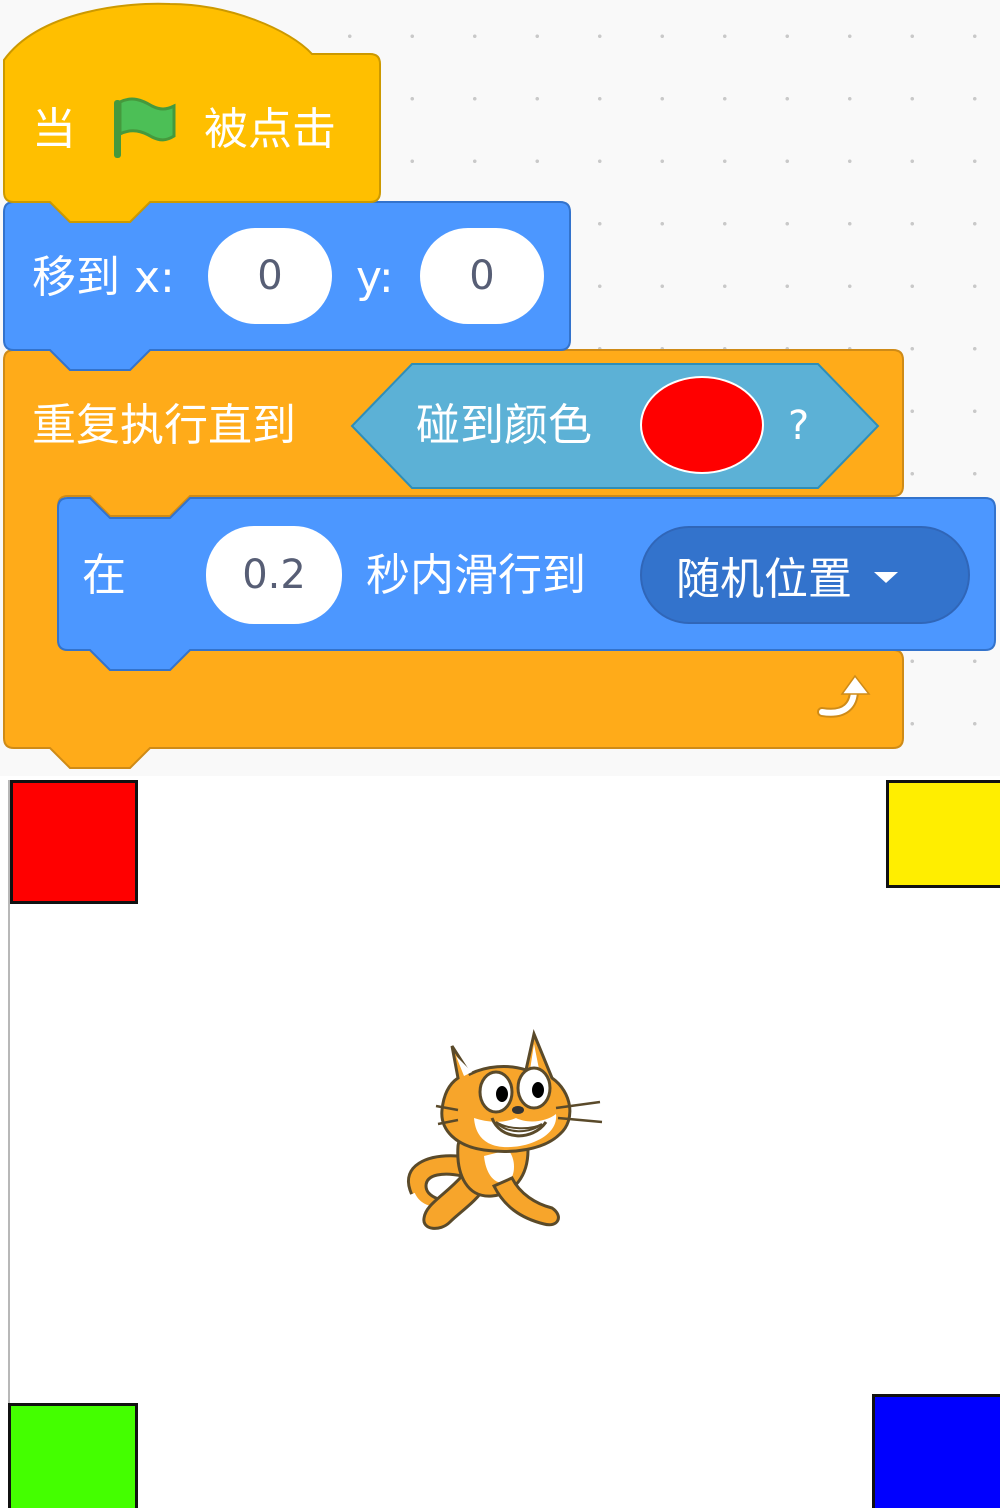 The width and height of the screenshot is (1000, 1508). I want to click on color-swatch-input, so click(702, 425).